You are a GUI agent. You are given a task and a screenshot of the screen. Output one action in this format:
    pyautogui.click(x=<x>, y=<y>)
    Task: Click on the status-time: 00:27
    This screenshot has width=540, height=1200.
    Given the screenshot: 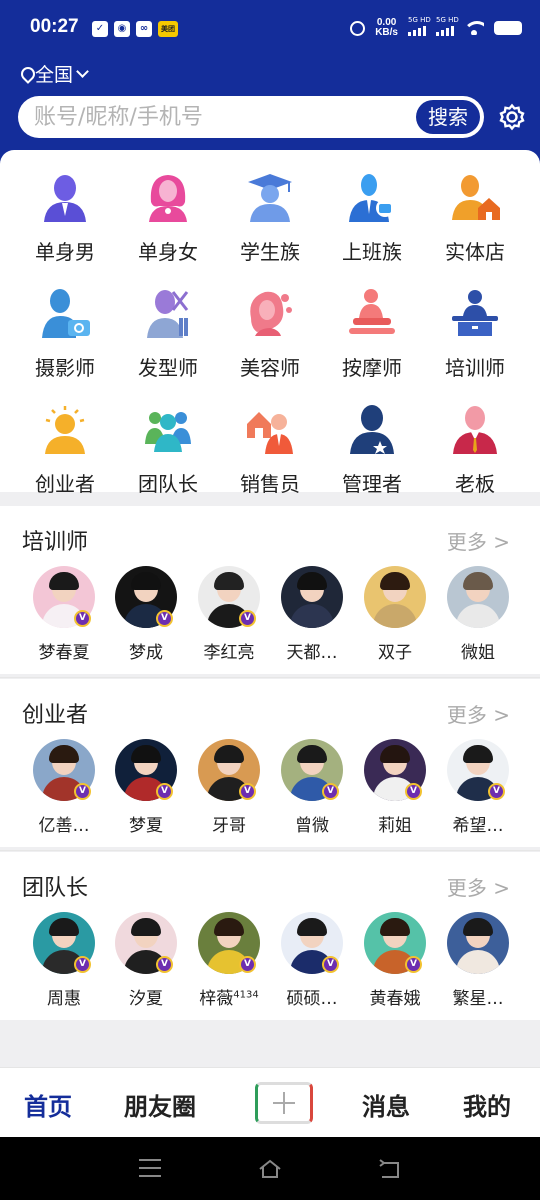 What is the action you would take?
    pyautogui.click(x=54, y=26)
    